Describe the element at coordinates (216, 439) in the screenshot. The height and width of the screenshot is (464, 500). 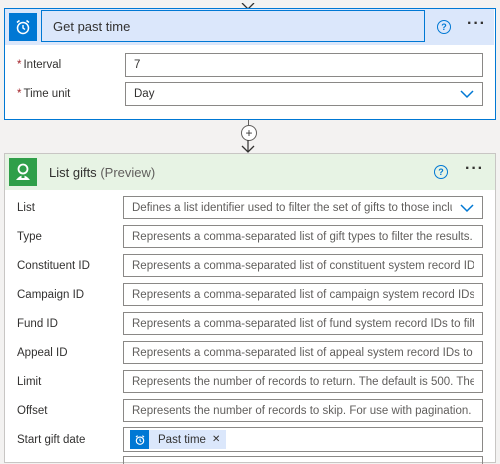
I see `remove-icon: ✕` at that location.